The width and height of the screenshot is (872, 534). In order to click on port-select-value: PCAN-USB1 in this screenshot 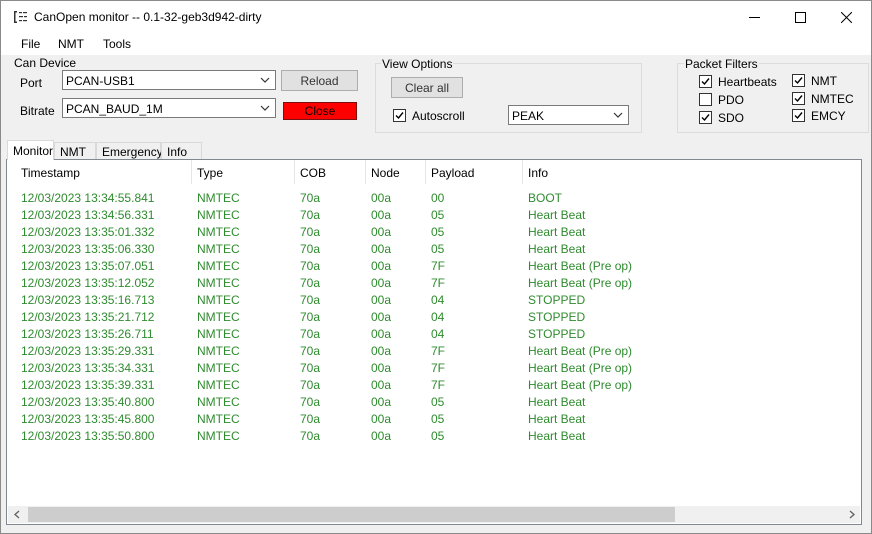, I will do `click(100, 81)`.